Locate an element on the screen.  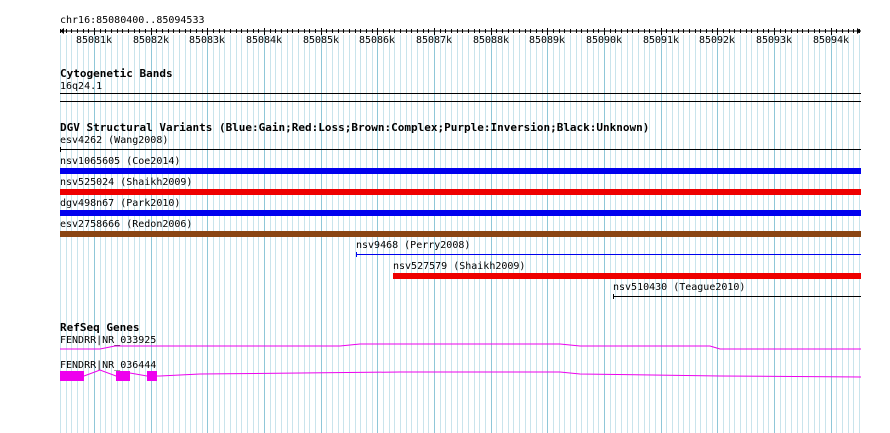
dgv-feature-label: nsv527579 (Shaikh2009) is located at coordinates (459, 266).